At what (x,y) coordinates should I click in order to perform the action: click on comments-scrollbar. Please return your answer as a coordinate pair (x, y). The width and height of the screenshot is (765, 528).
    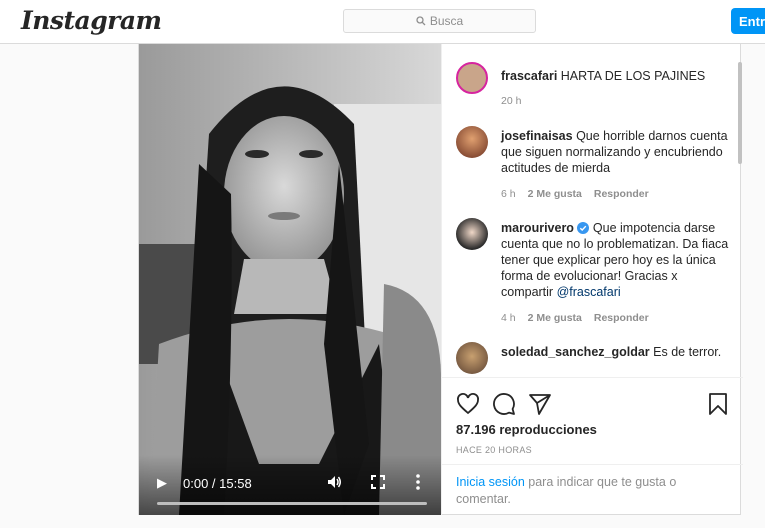
    Looking at the image, I should click on (740, 113).